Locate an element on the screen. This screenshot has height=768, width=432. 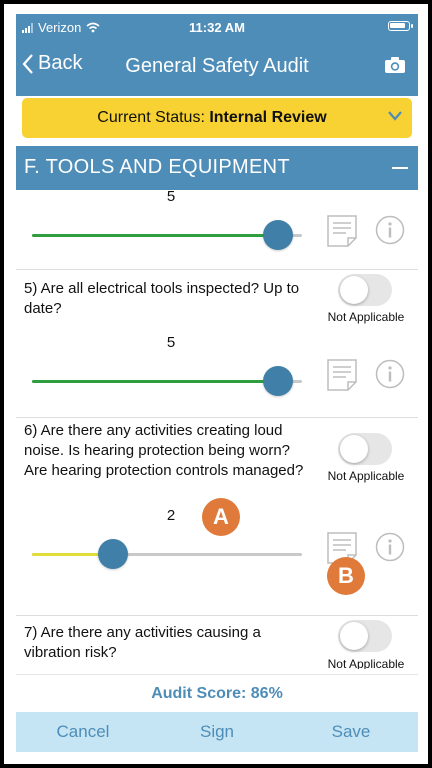
sign-button: Sign is located at coordinates (217, 732).